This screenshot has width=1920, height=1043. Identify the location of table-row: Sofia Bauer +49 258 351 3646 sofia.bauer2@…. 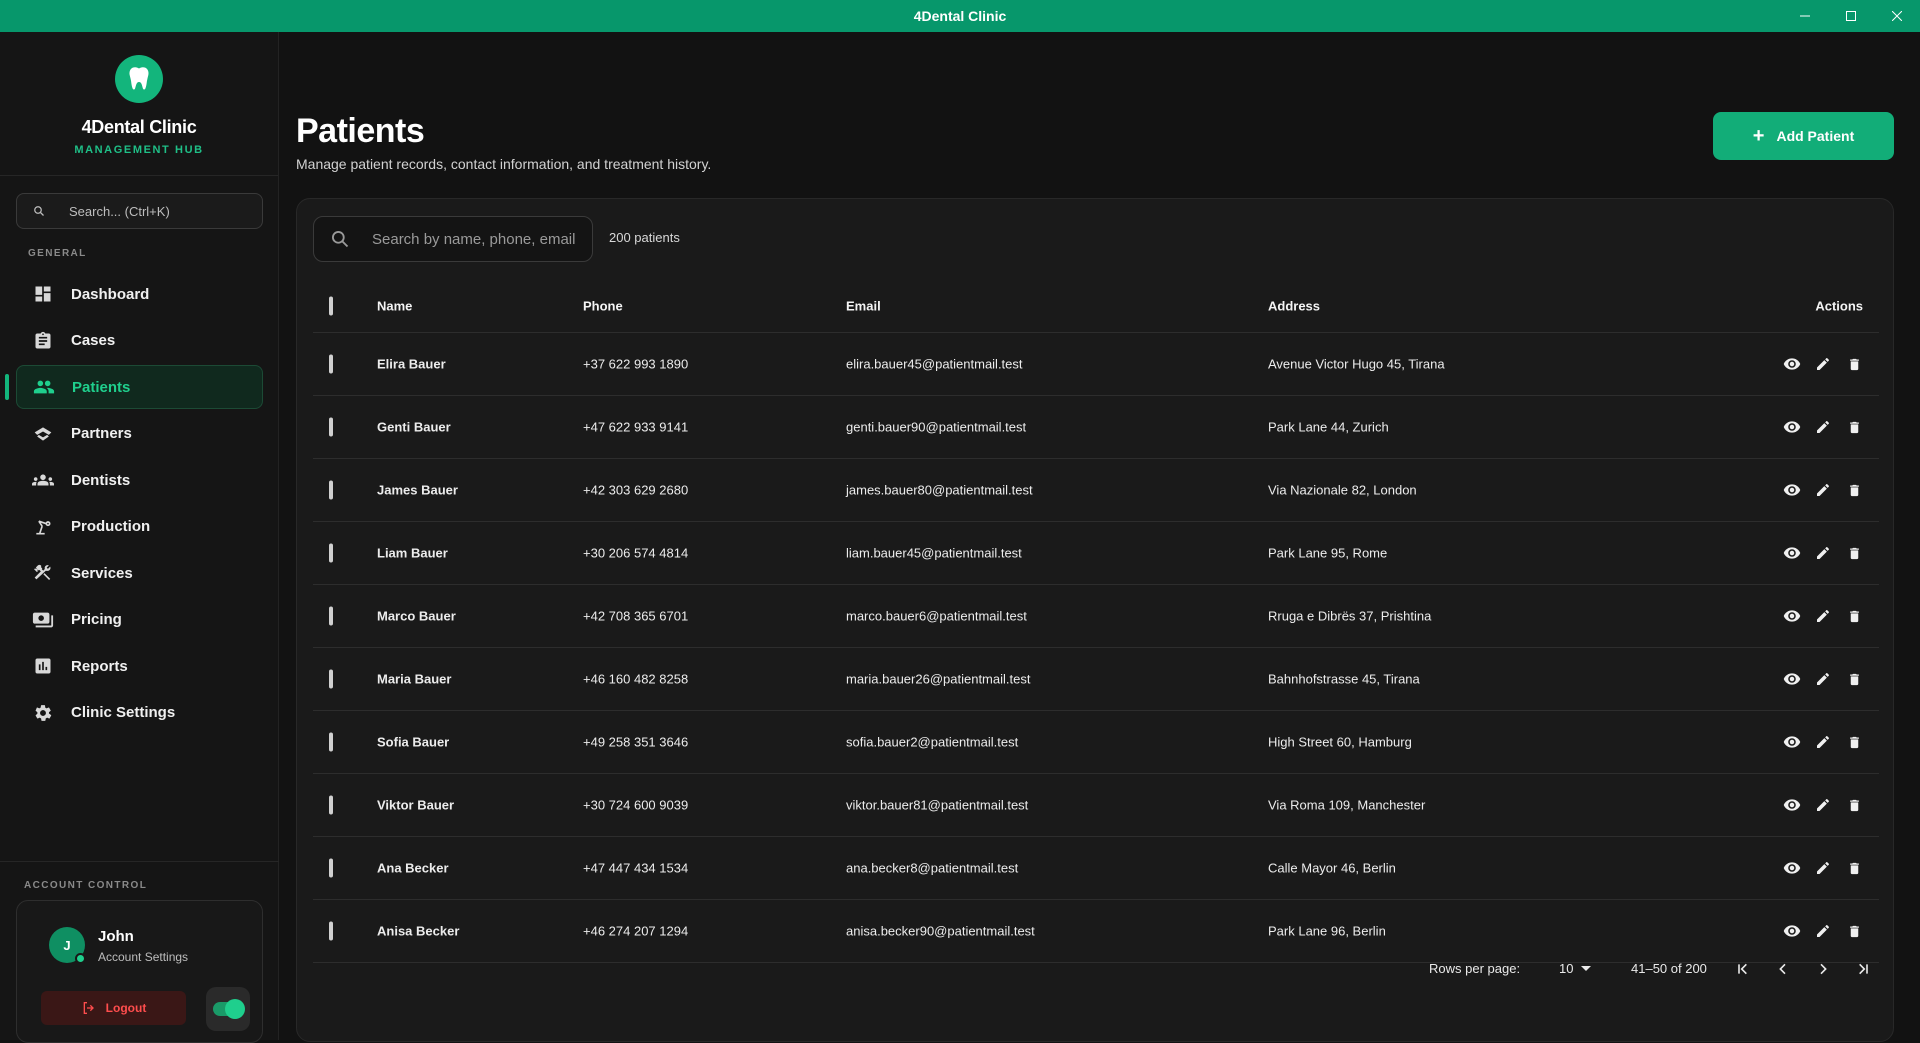
(1096, 742).